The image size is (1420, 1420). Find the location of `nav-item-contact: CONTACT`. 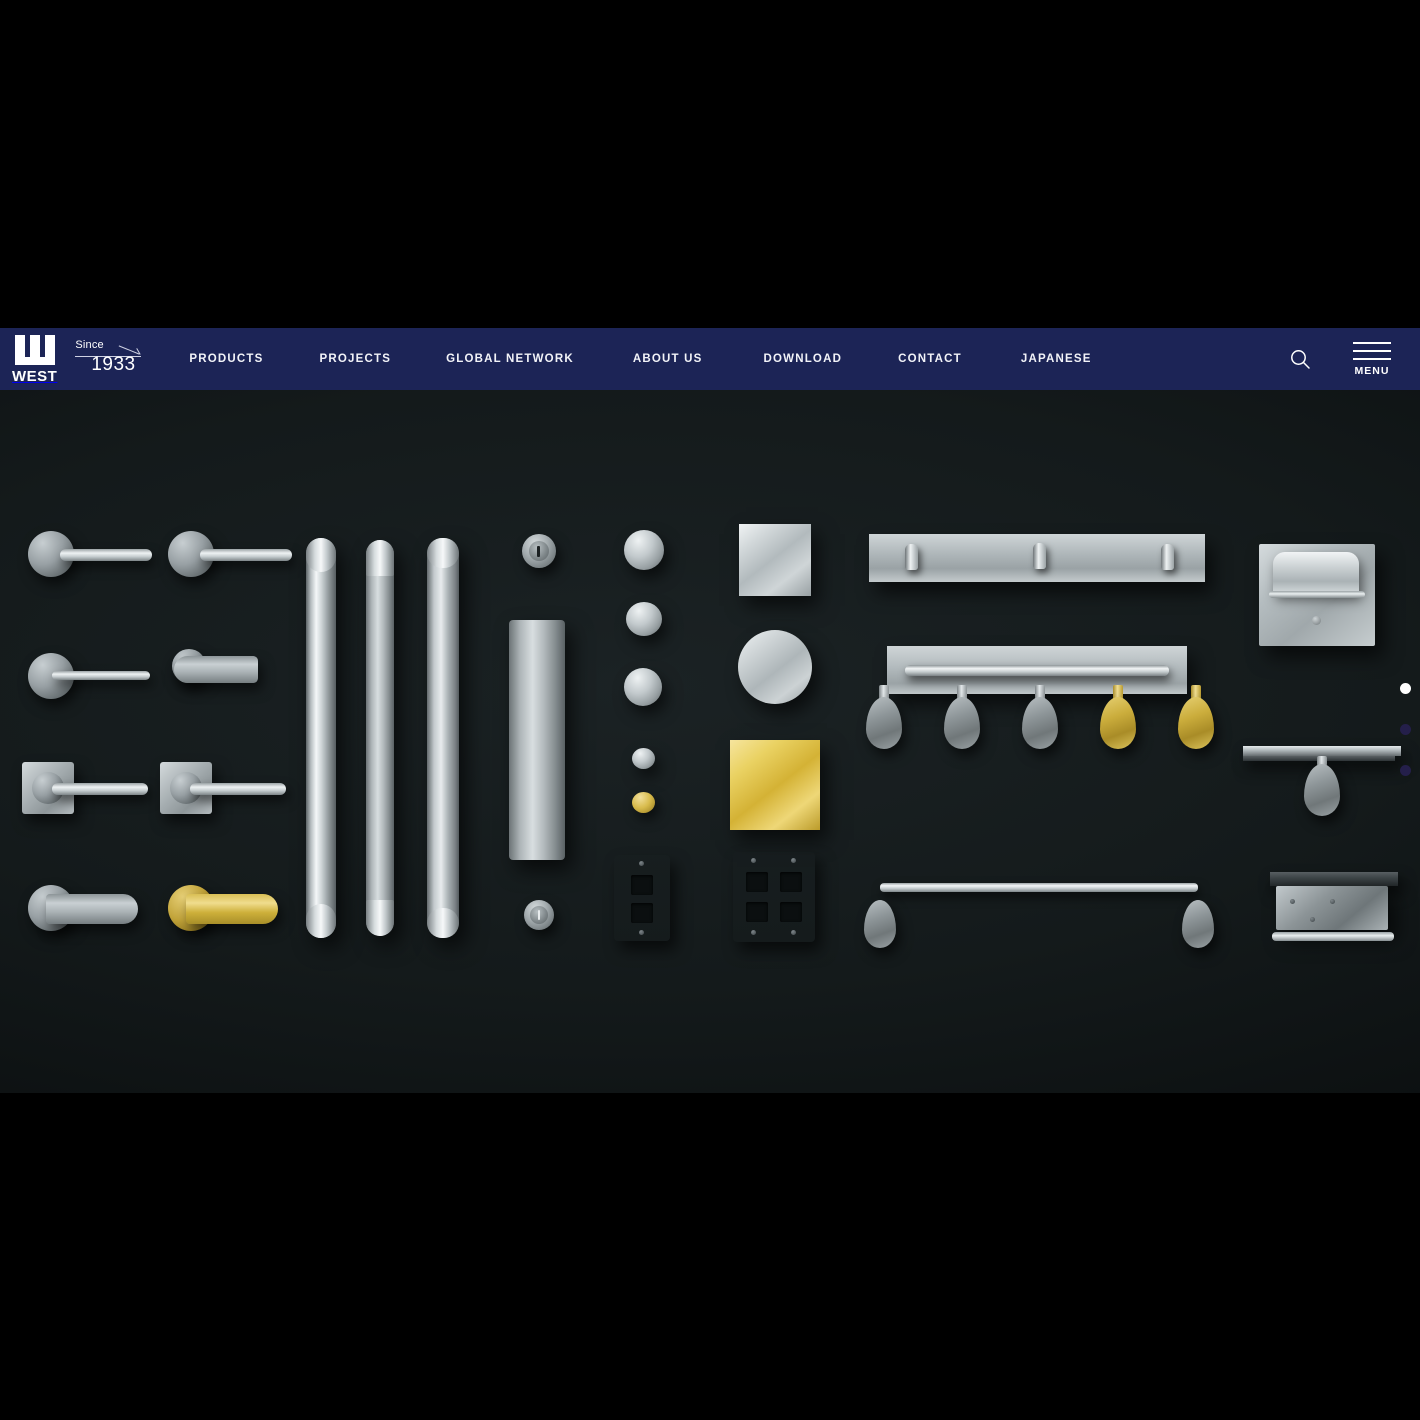

nav-item-contact: CONTACT is located at coordinates (930, 359).